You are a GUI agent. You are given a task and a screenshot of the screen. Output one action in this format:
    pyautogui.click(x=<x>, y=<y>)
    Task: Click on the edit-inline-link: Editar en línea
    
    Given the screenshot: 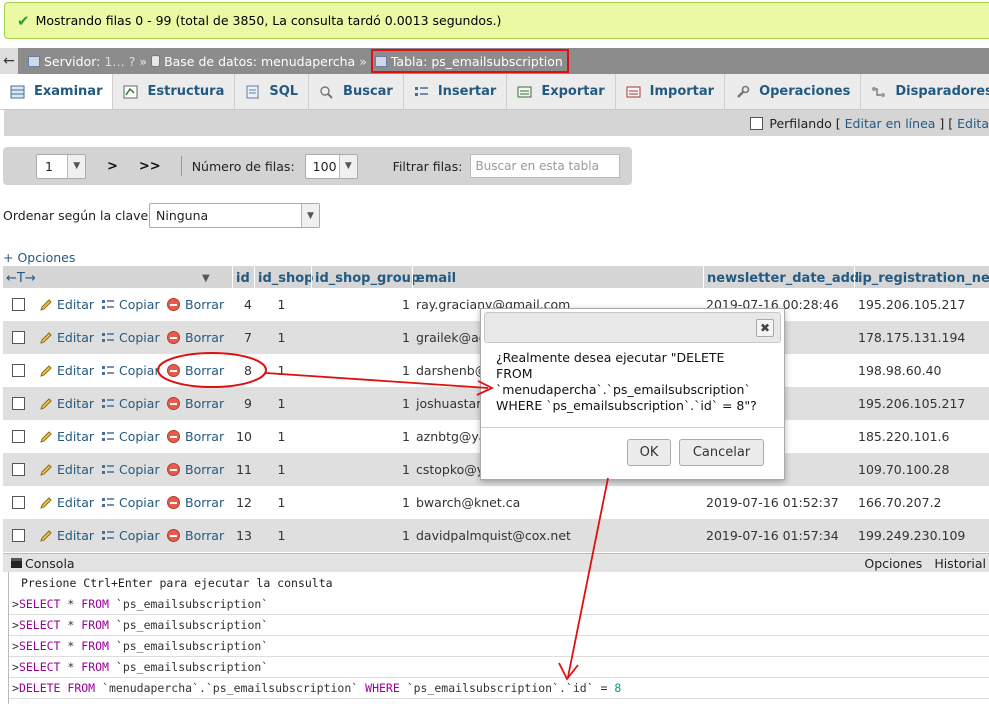 What is the action you would take?
    pyautogui.click(x=890, y=123)
    